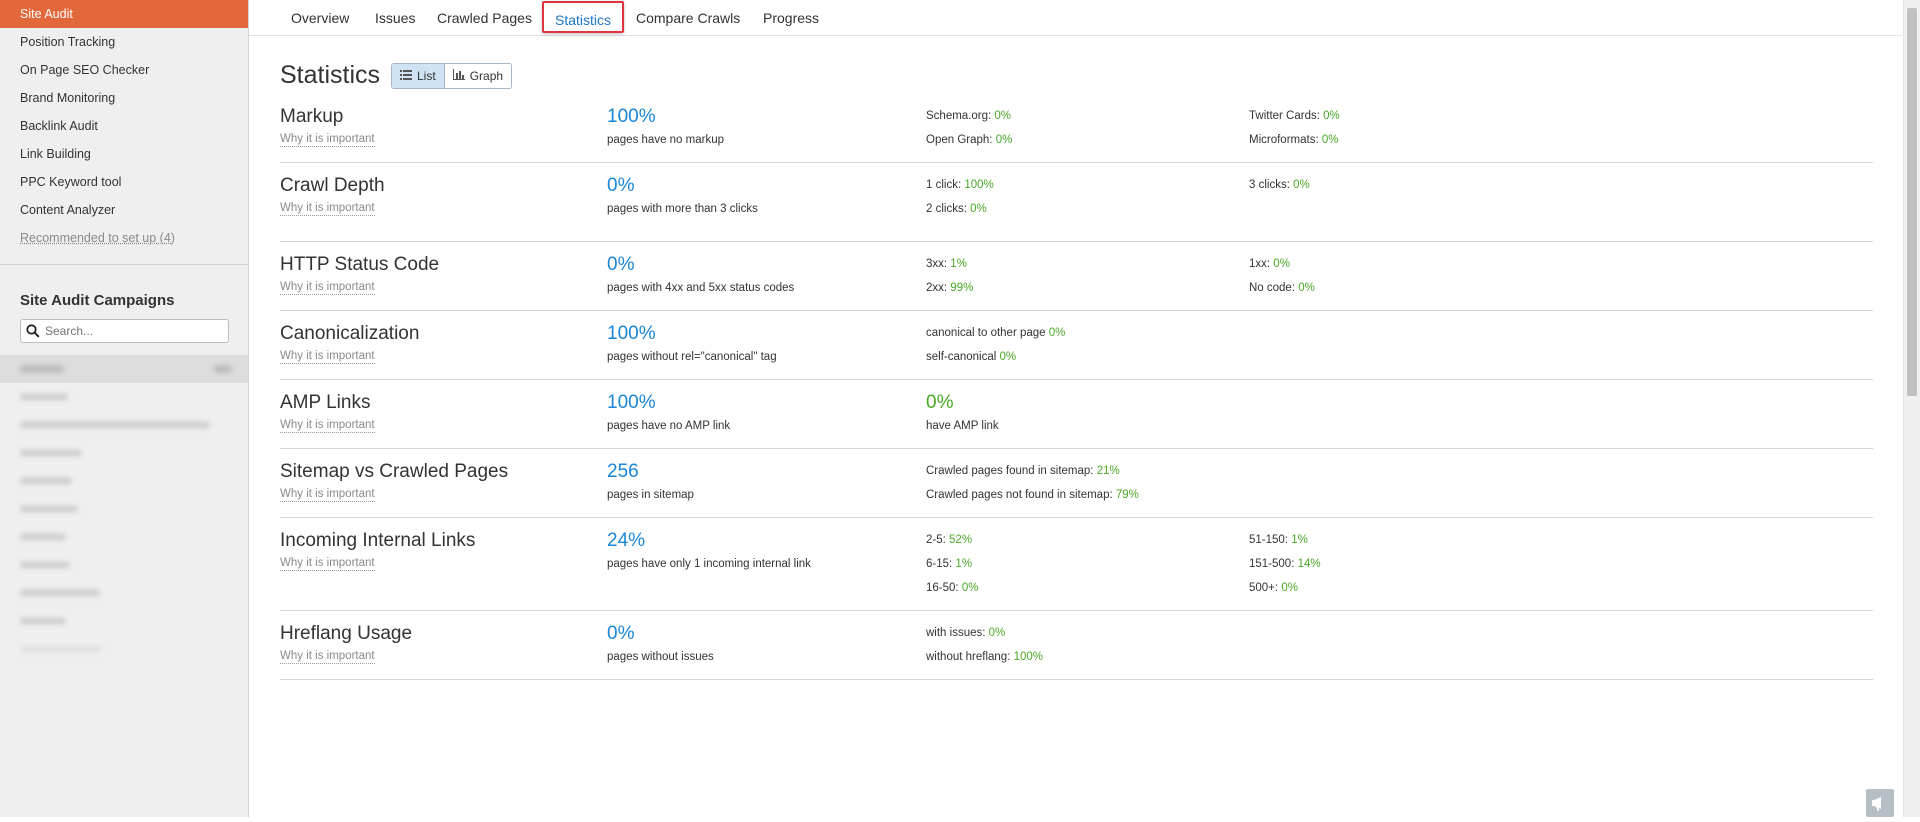 The width and height of the screenshot is (1920, 822). I want to click on sidebar-item-brand-monitoring: Brand Monitoring, so click(124, 98).